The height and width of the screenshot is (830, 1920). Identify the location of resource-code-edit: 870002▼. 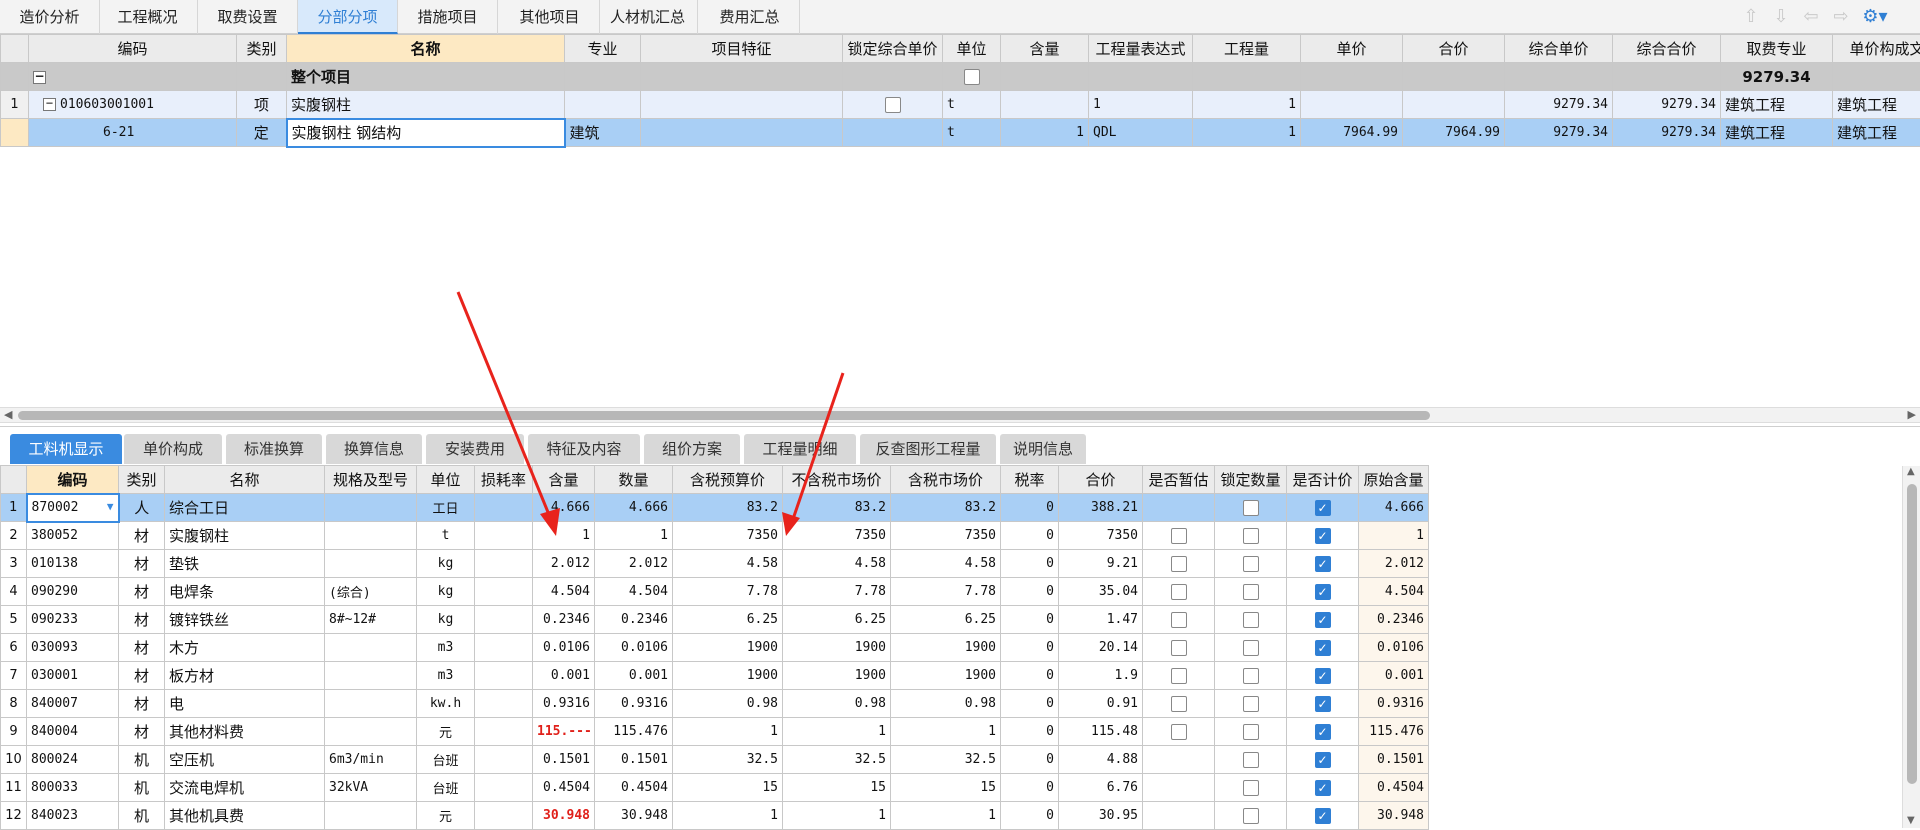
(73, 508).